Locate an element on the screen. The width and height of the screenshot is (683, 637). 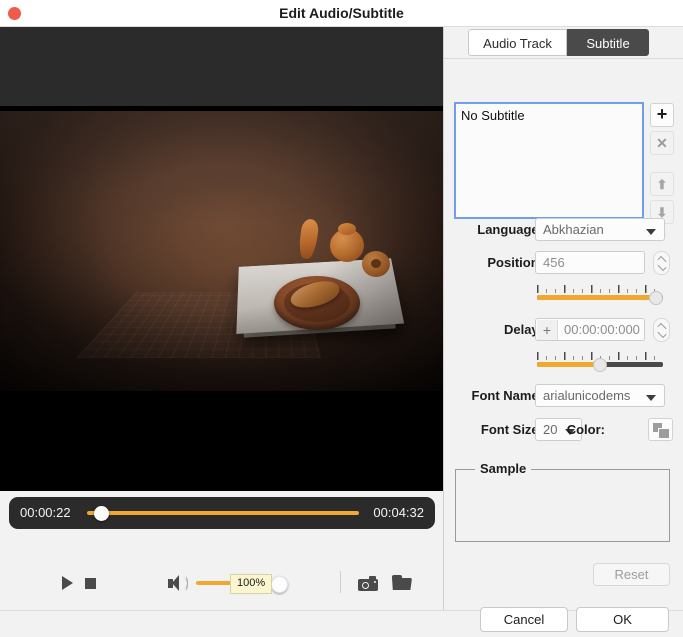
add-subtitle-button: + is located at coordinates (662, 115).